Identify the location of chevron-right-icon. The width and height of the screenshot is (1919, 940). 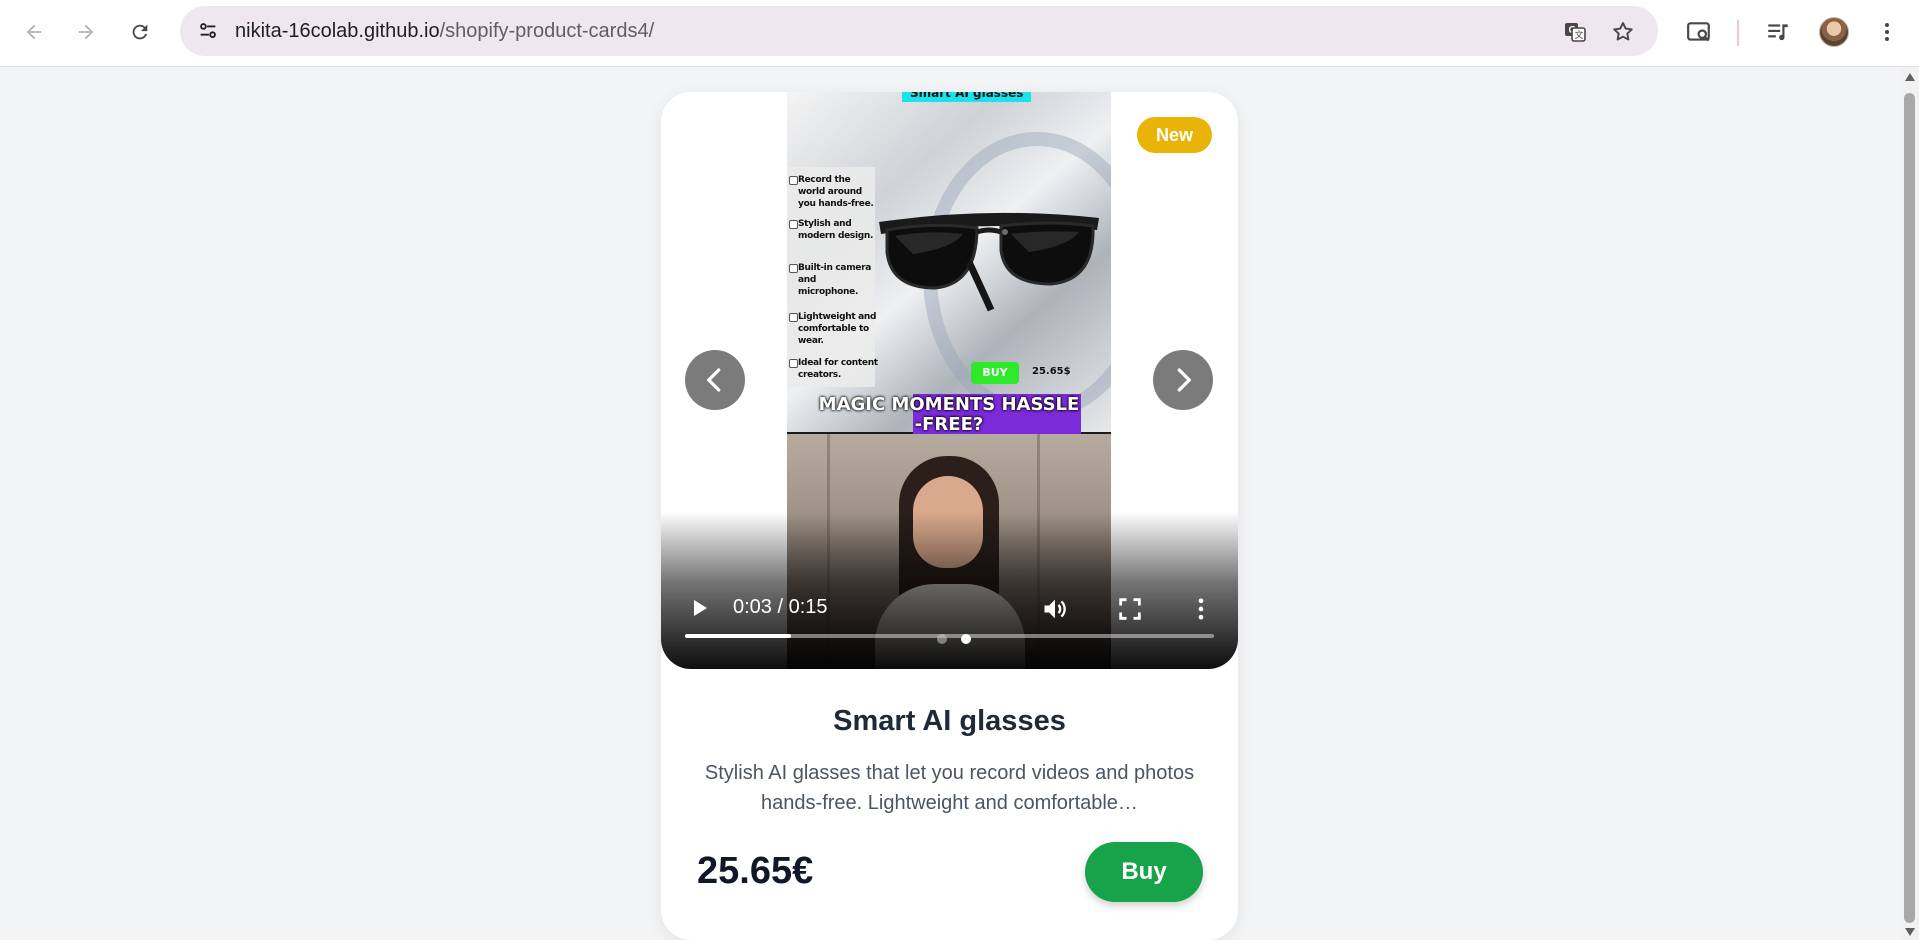
(1184, 380).